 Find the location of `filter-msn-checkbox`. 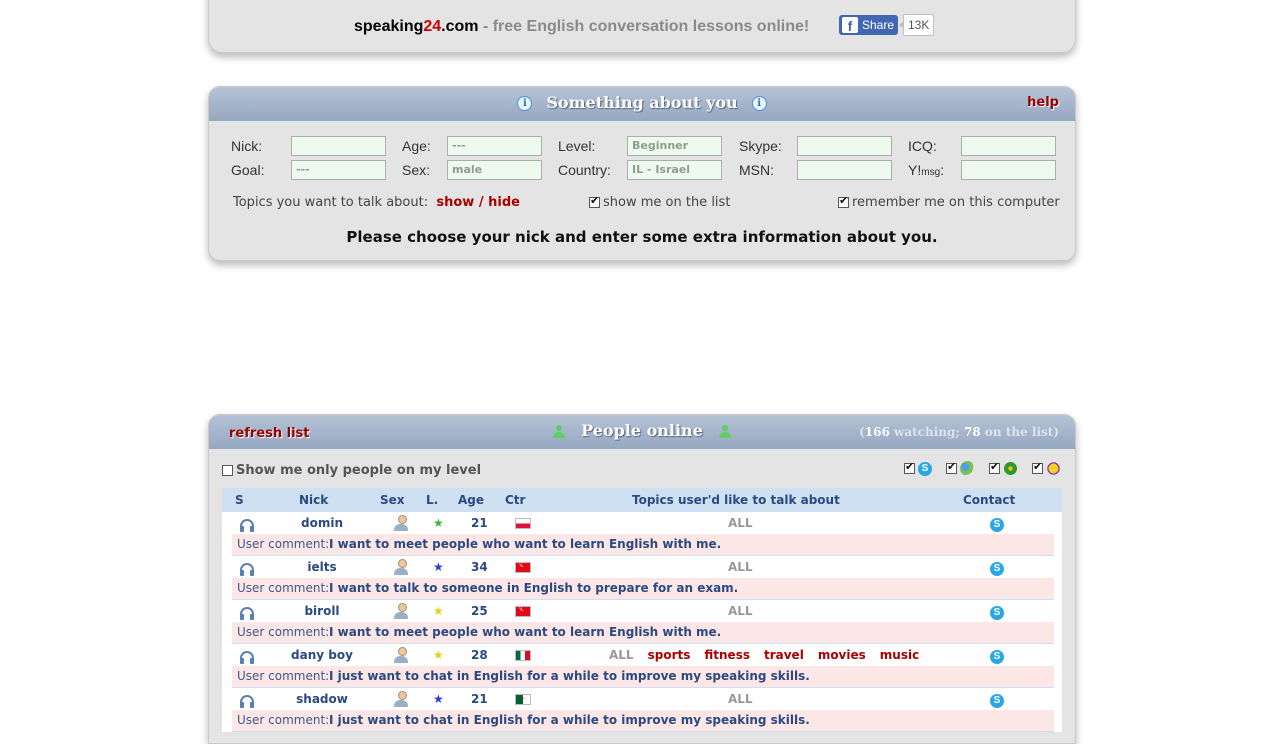

filter-msn-checkbox is located at coordinates (951, 467).